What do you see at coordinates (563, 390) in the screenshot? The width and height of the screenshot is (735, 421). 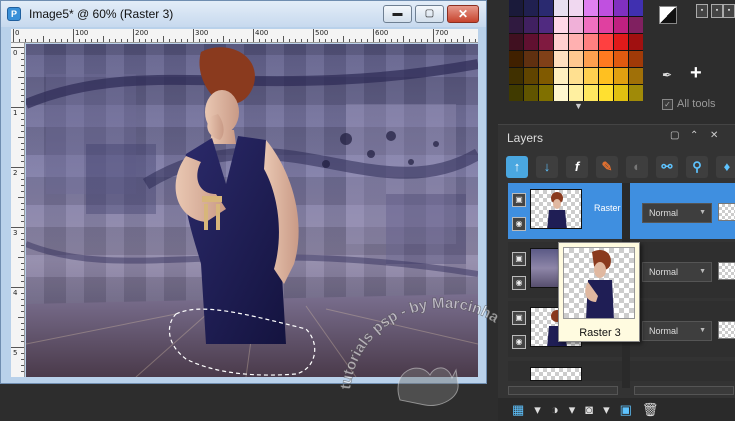 I see `layers-hscroll-left` at bounding box center [563, 390].